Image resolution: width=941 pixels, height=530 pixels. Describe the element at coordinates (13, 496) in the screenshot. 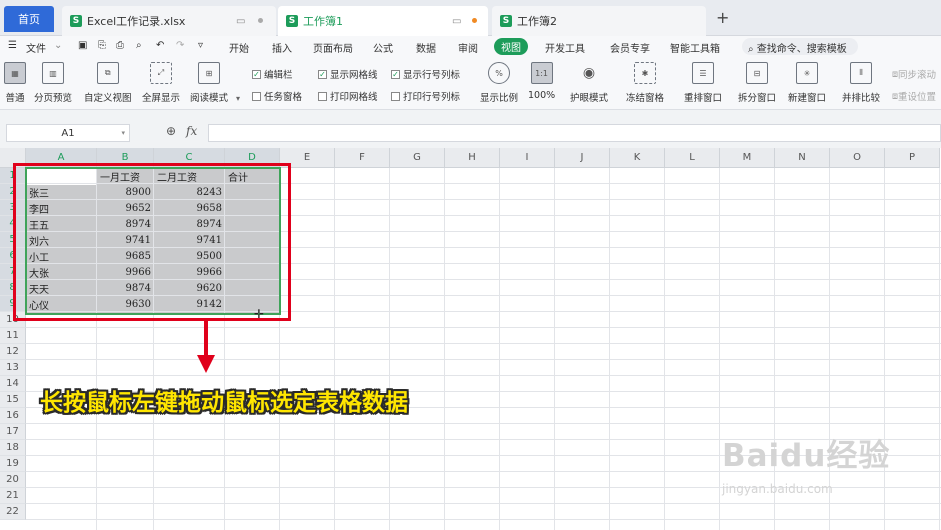

I see `row-header-21: 21` at that location.